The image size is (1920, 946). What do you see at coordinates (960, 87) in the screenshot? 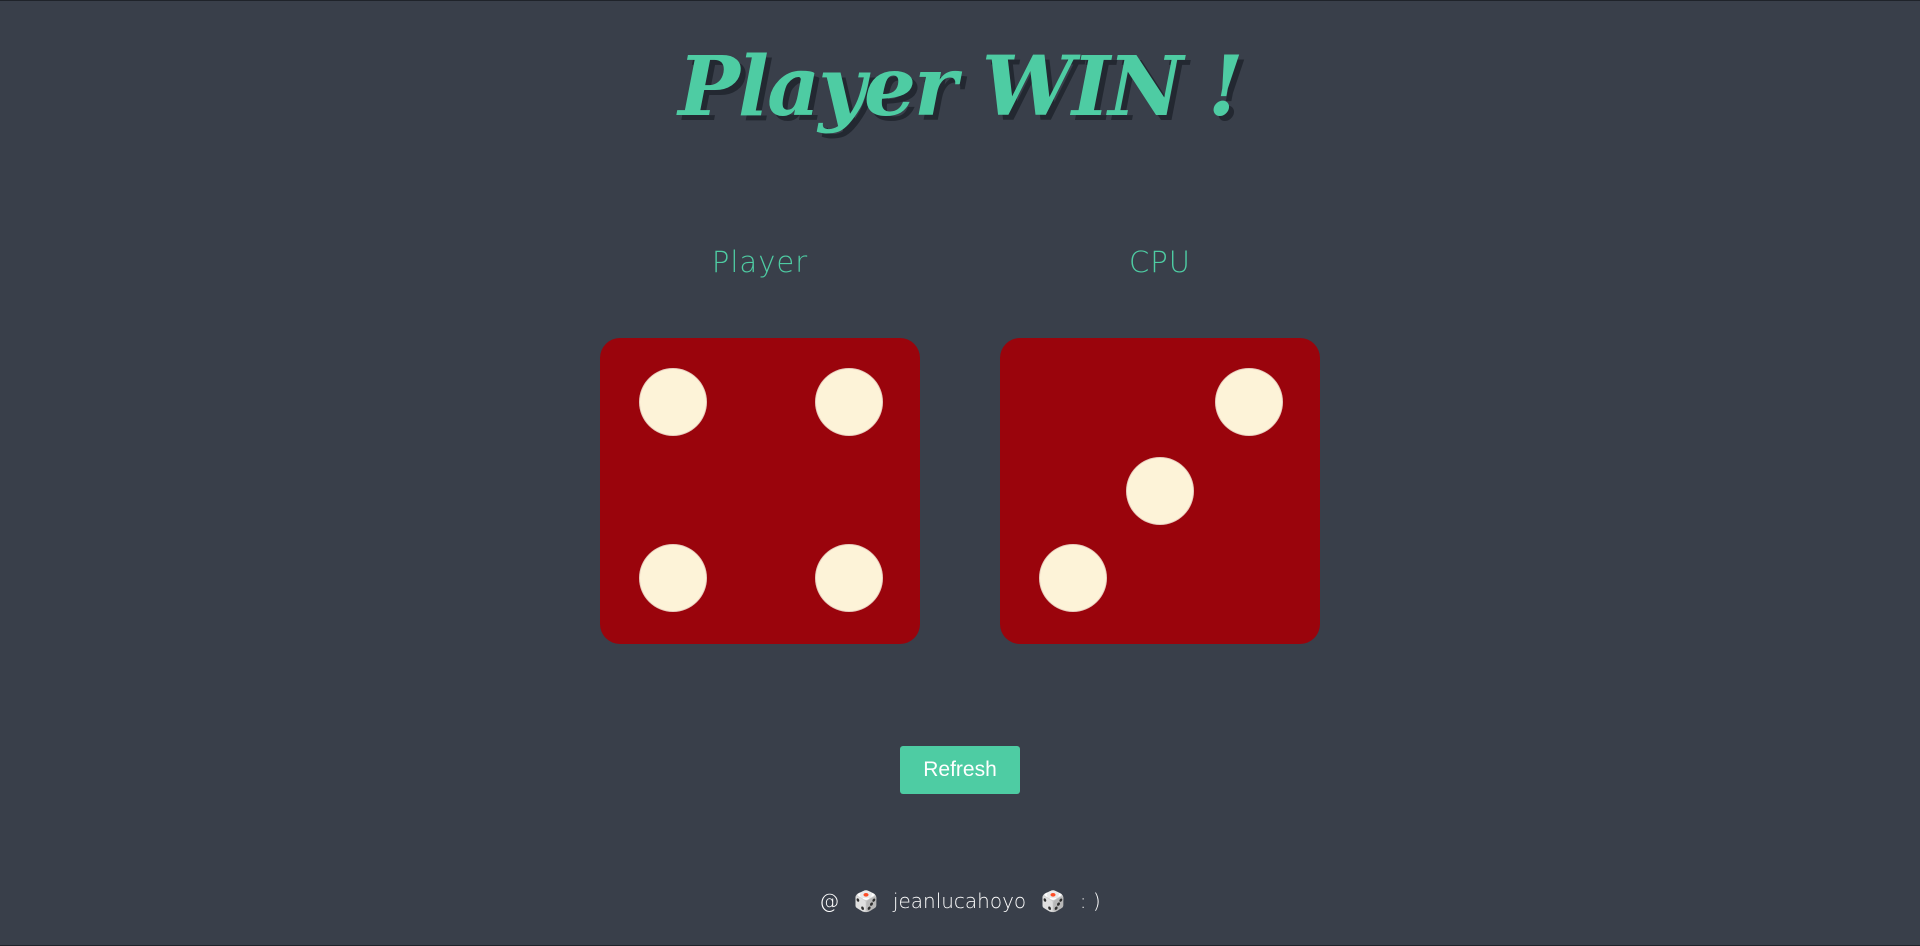
I see `result-title: Player WIN !` at bounding box center [960, 87].